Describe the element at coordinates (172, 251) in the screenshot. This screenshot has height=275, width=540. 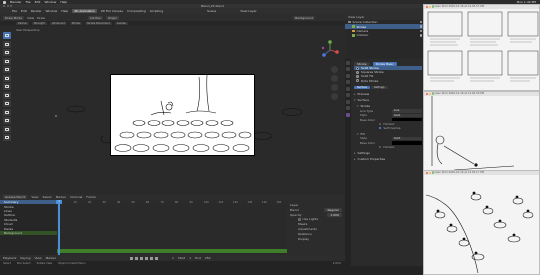
I see `keyframe-summary-bar` at that location.